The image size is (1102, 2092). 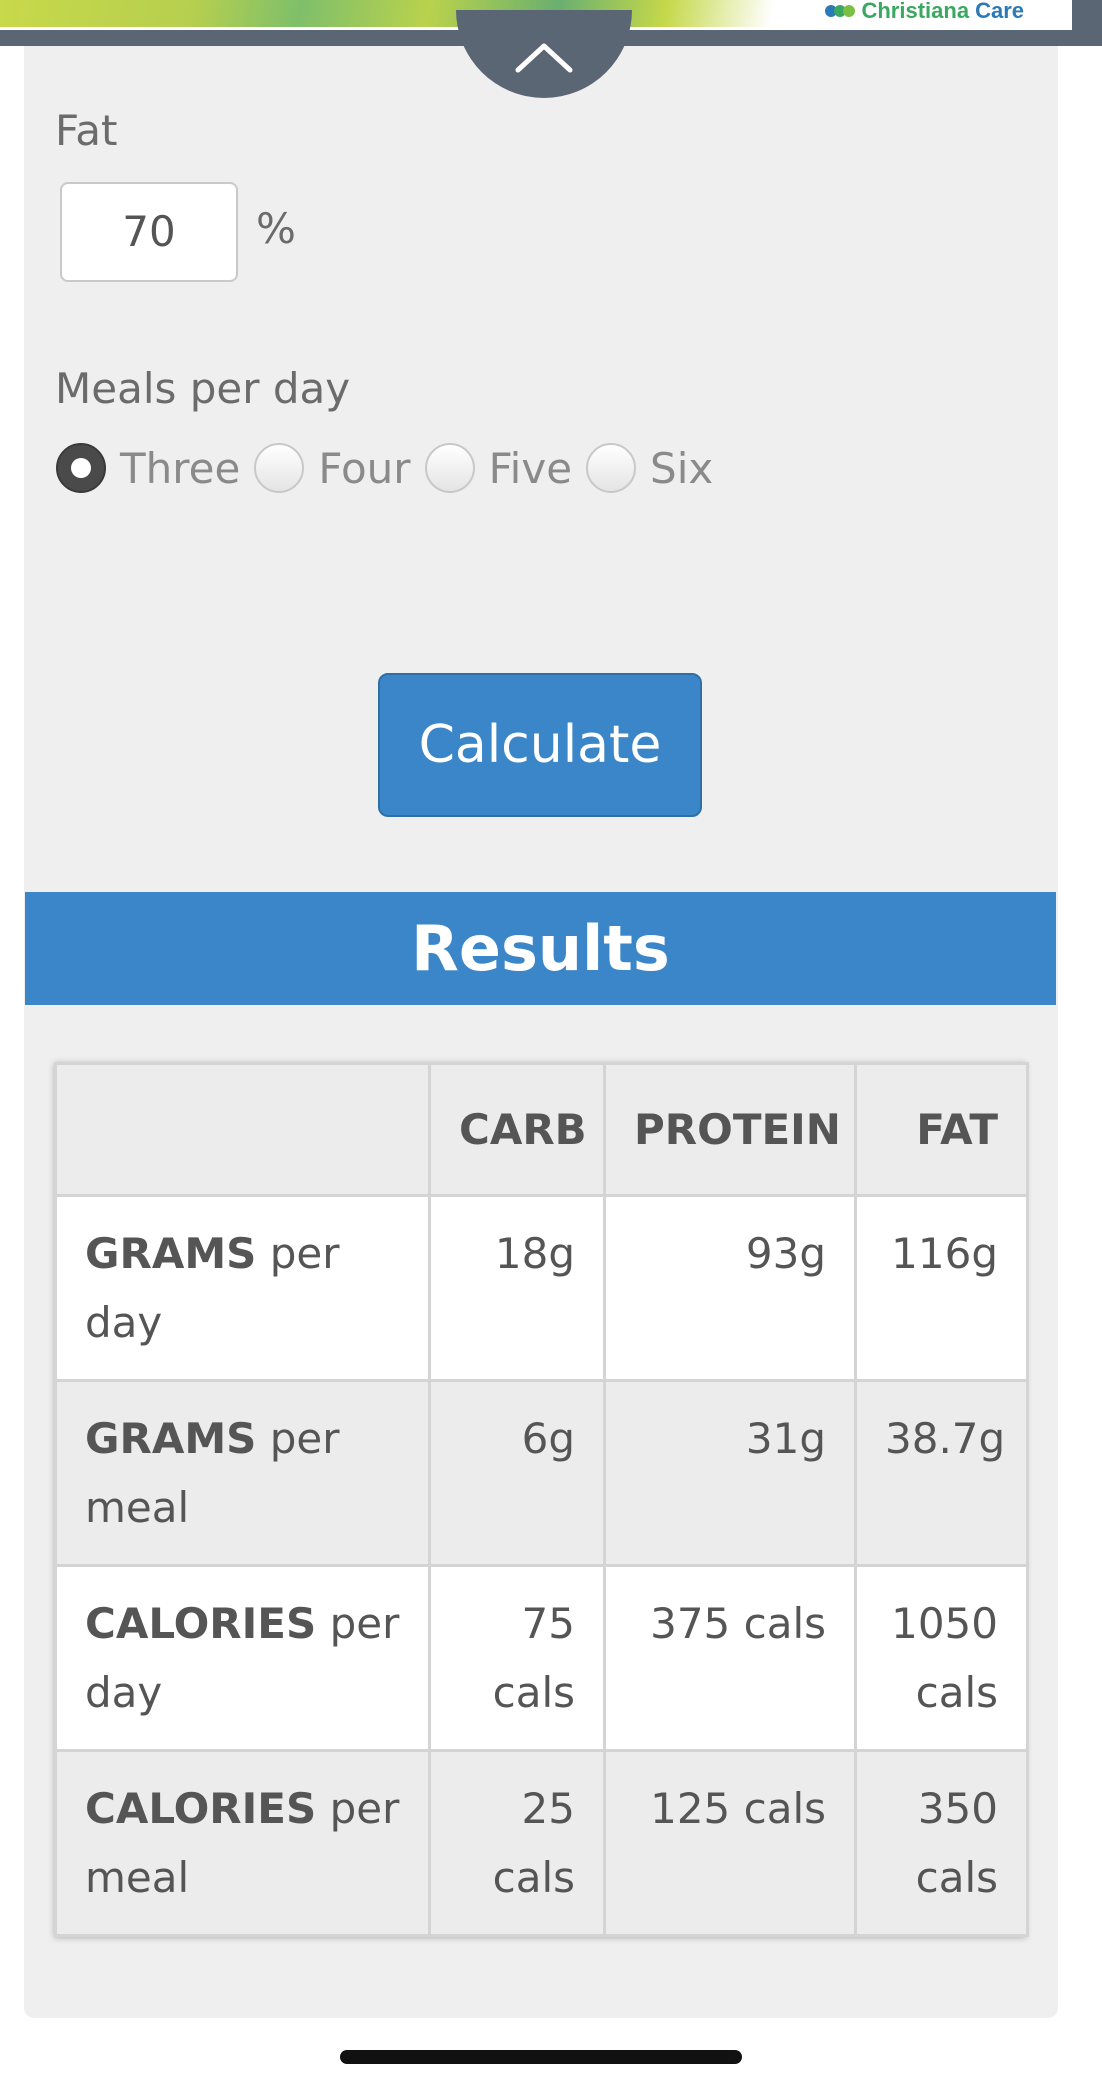 I want to click on radio-four, so click(x=279, y=468).